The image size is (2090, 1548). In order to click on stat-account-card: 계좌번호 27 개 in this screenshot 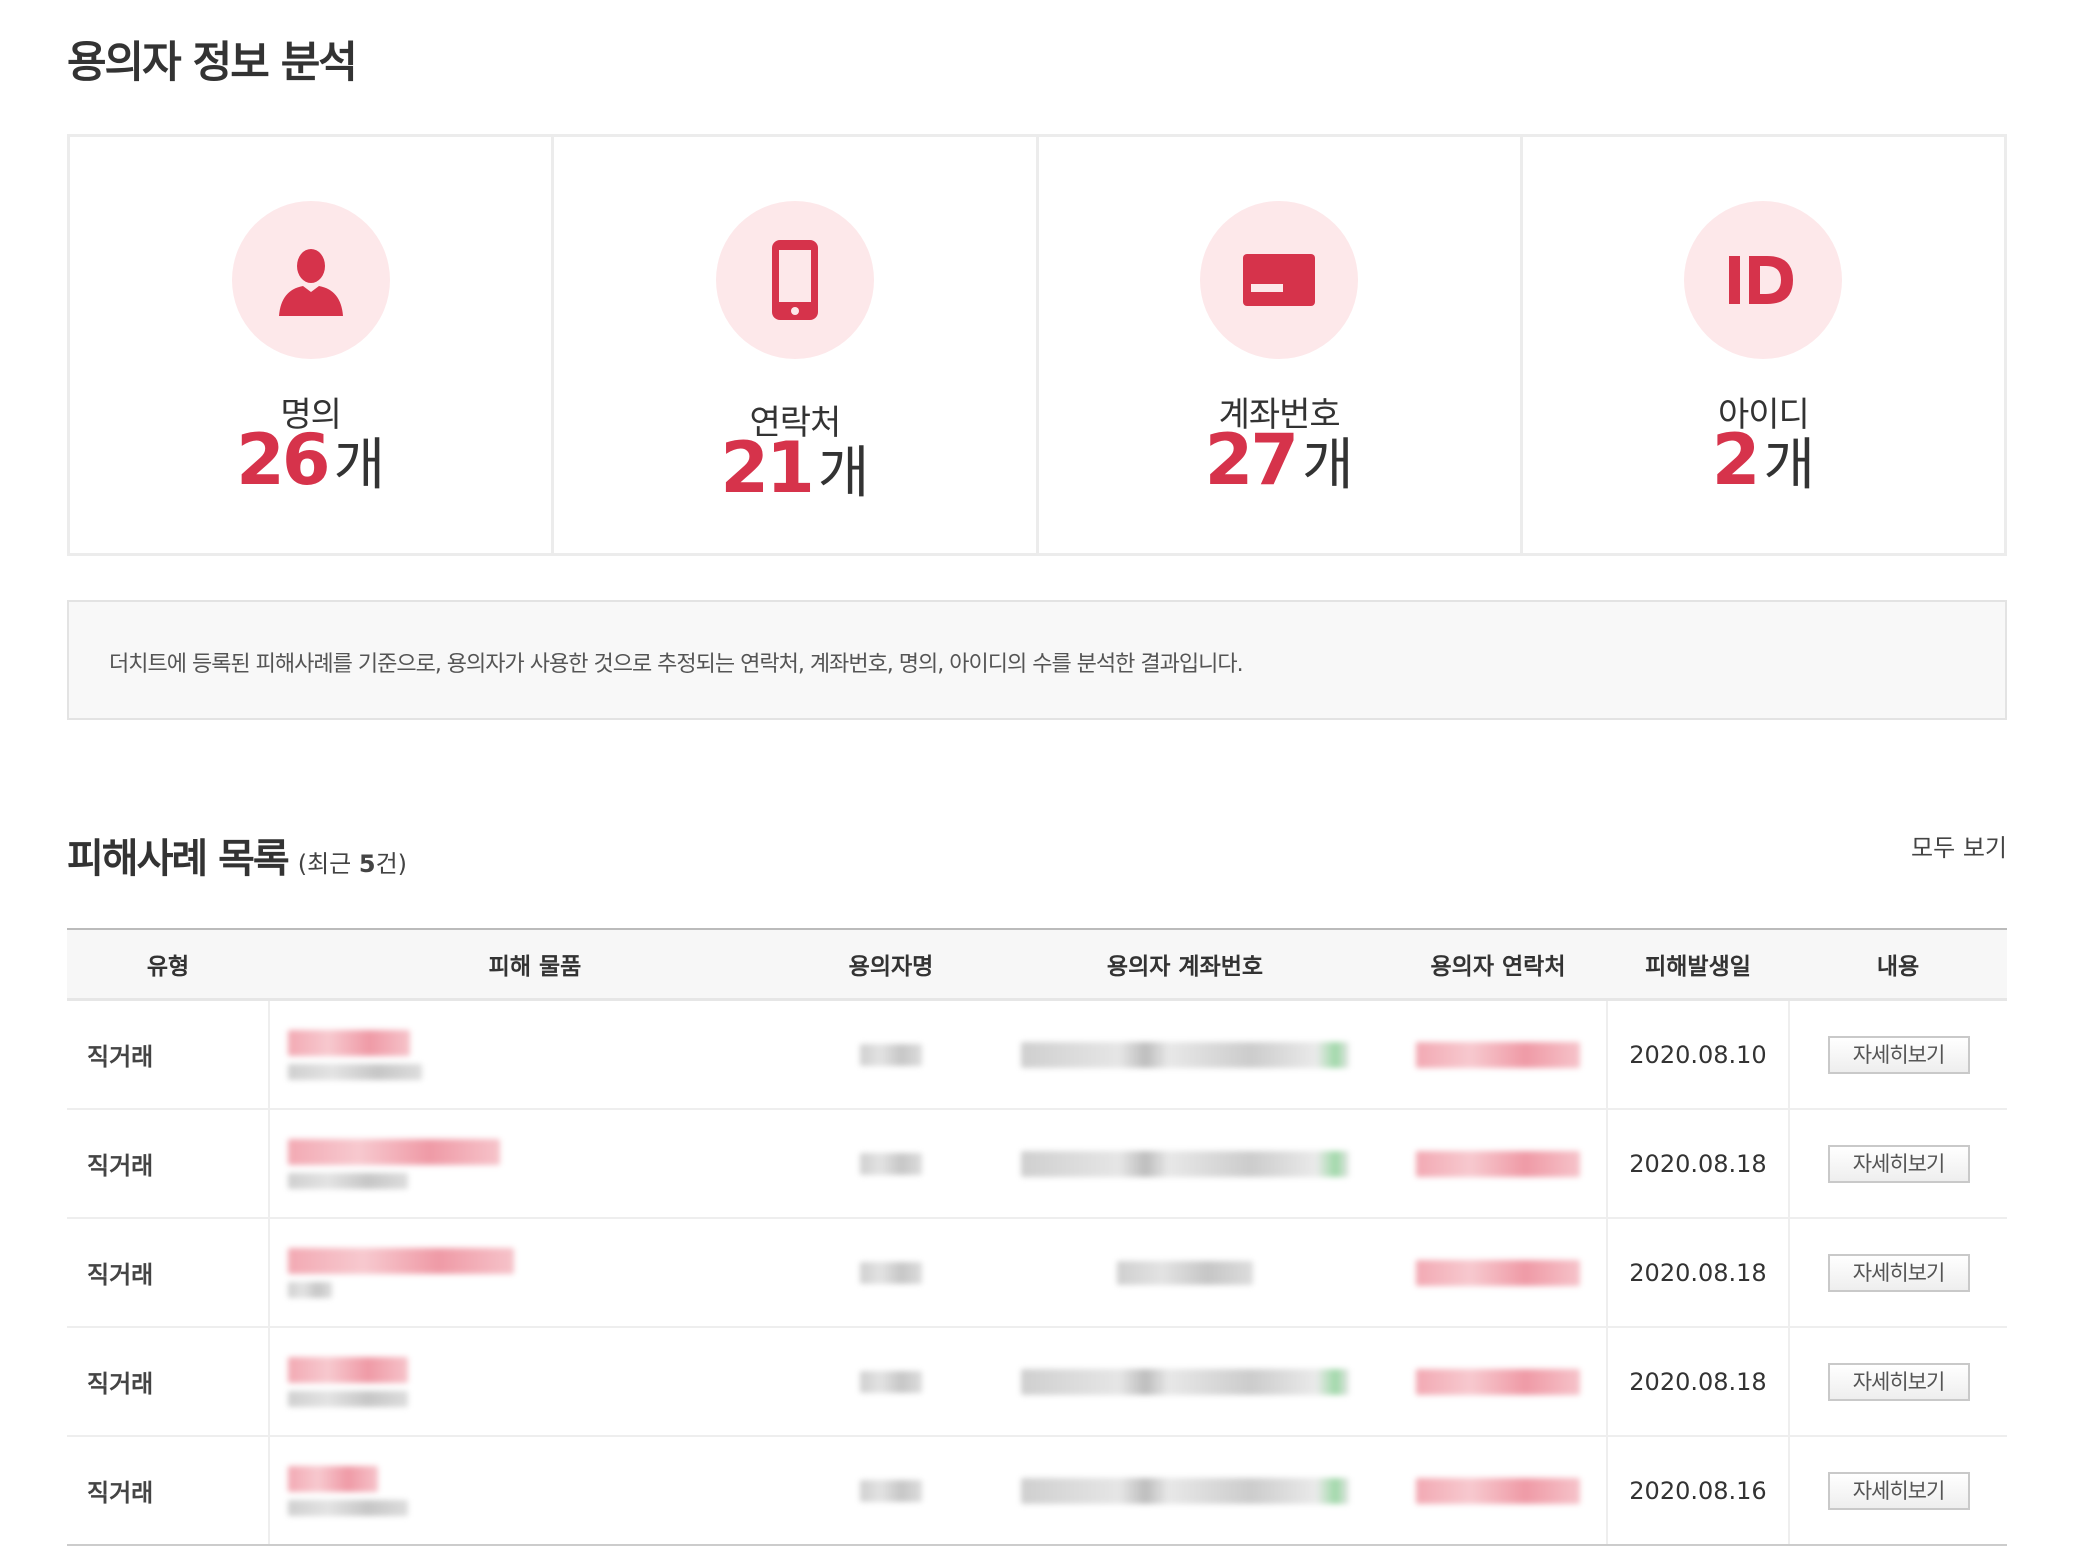, I will do `click(1281, 345)`.